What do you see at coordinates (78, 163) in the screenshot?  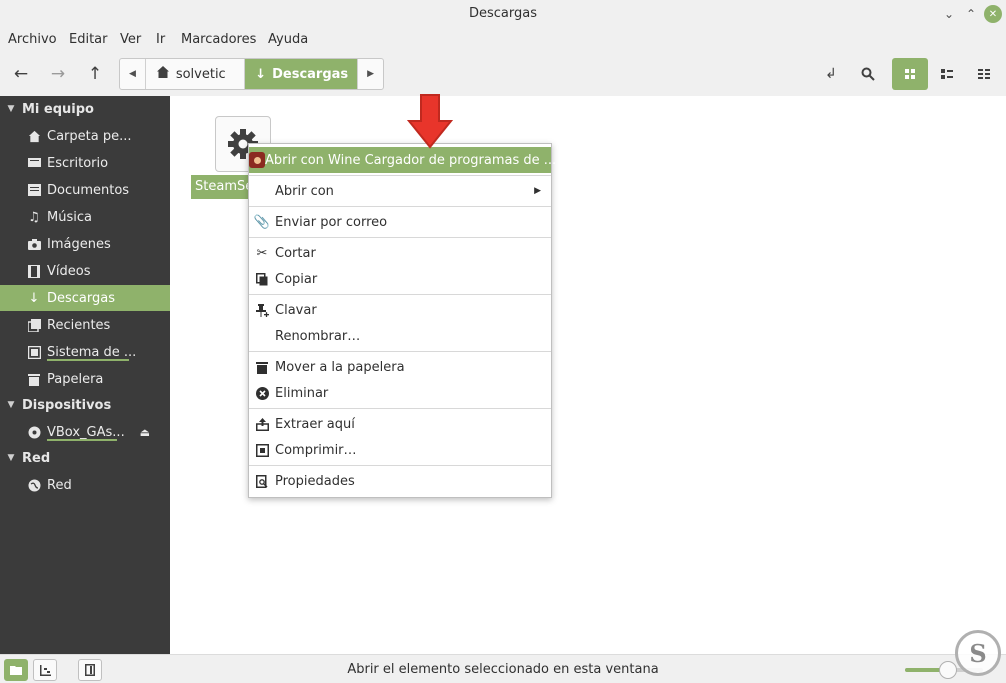 I see `sidebar-item-label: Escritorio` at bounding box center [78, 163].